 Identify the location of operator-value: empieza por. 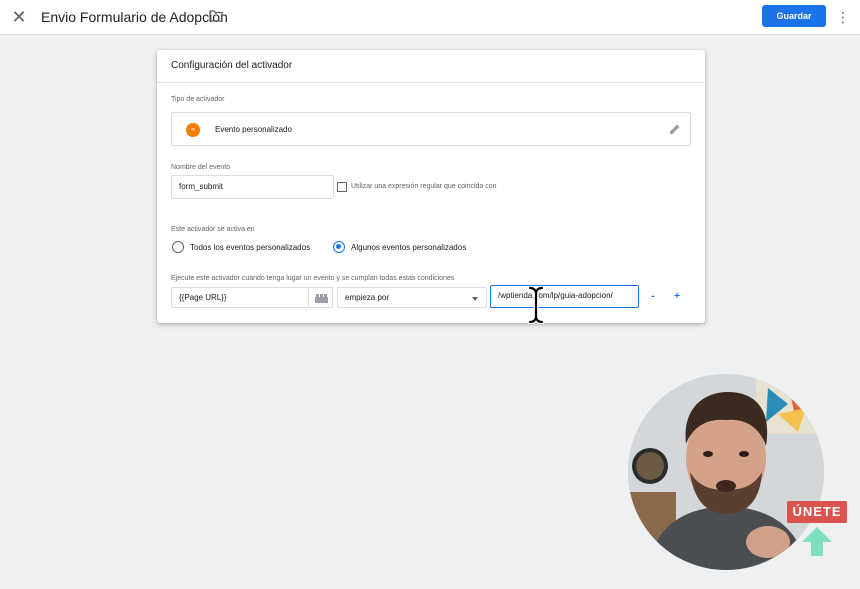
(367, 297).